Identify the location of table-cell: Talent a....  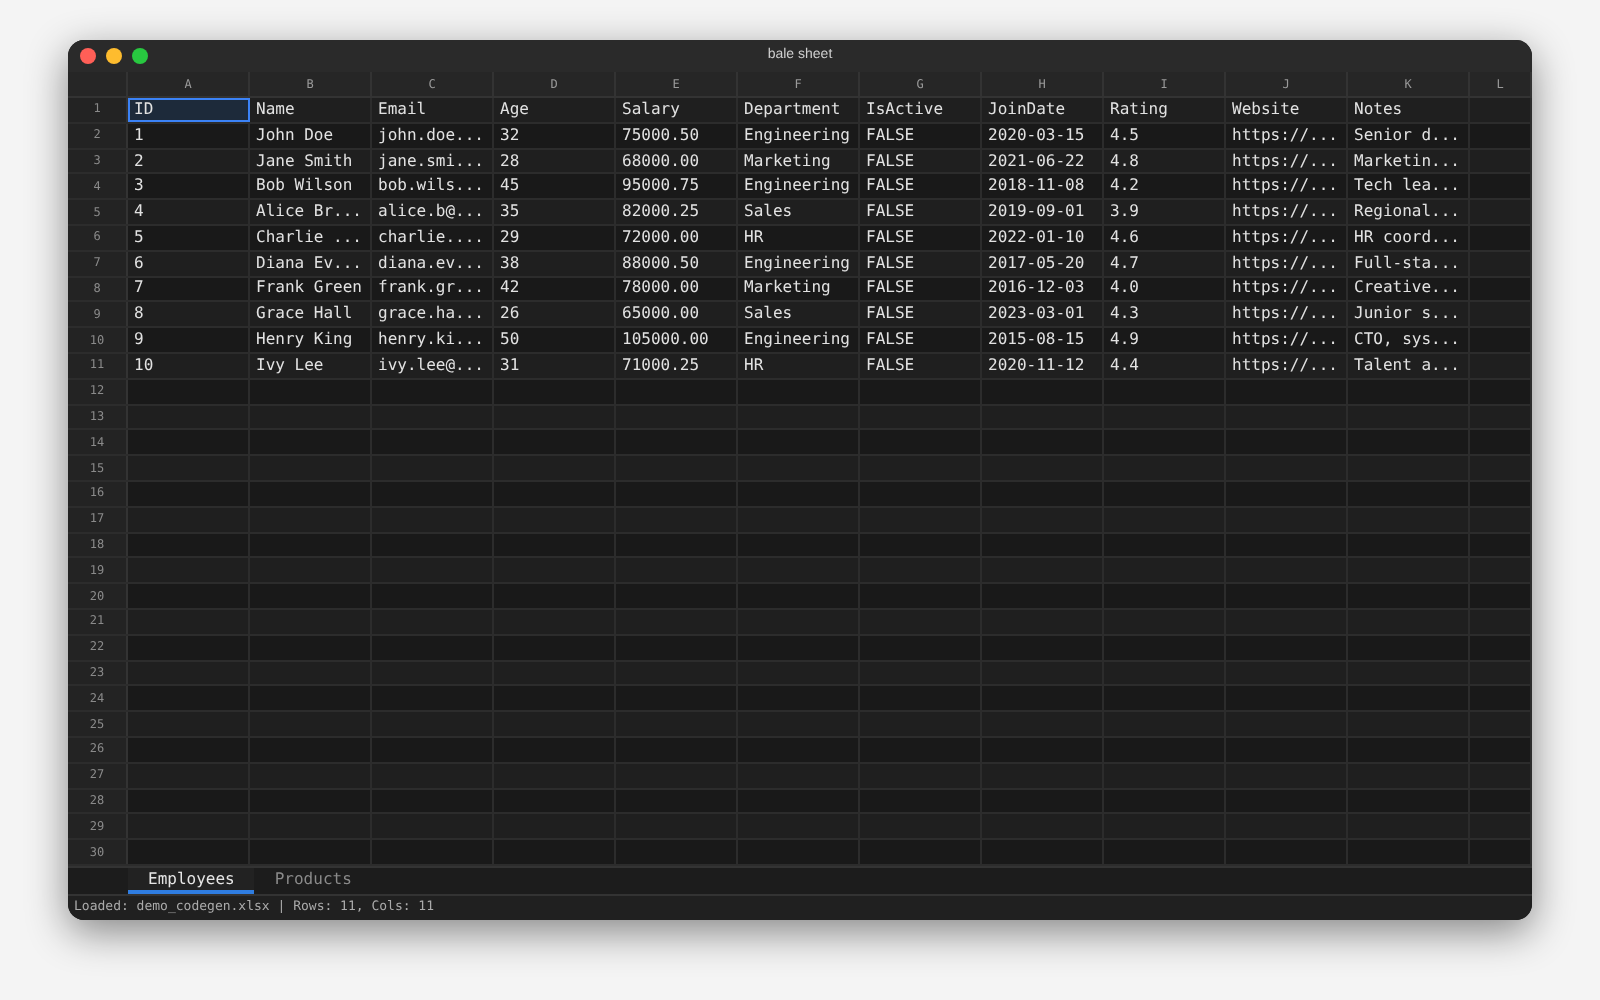
(1409, 365).